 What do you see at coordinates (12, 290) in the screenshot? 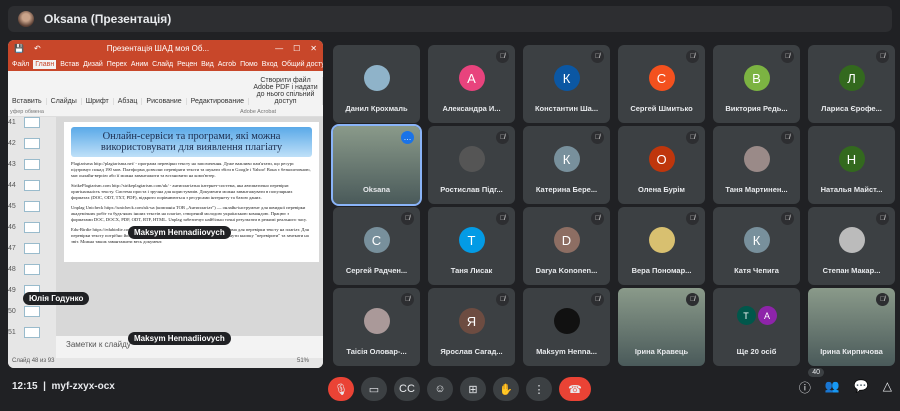
I see `slide-number: 49` at bounding box center [12, 290].